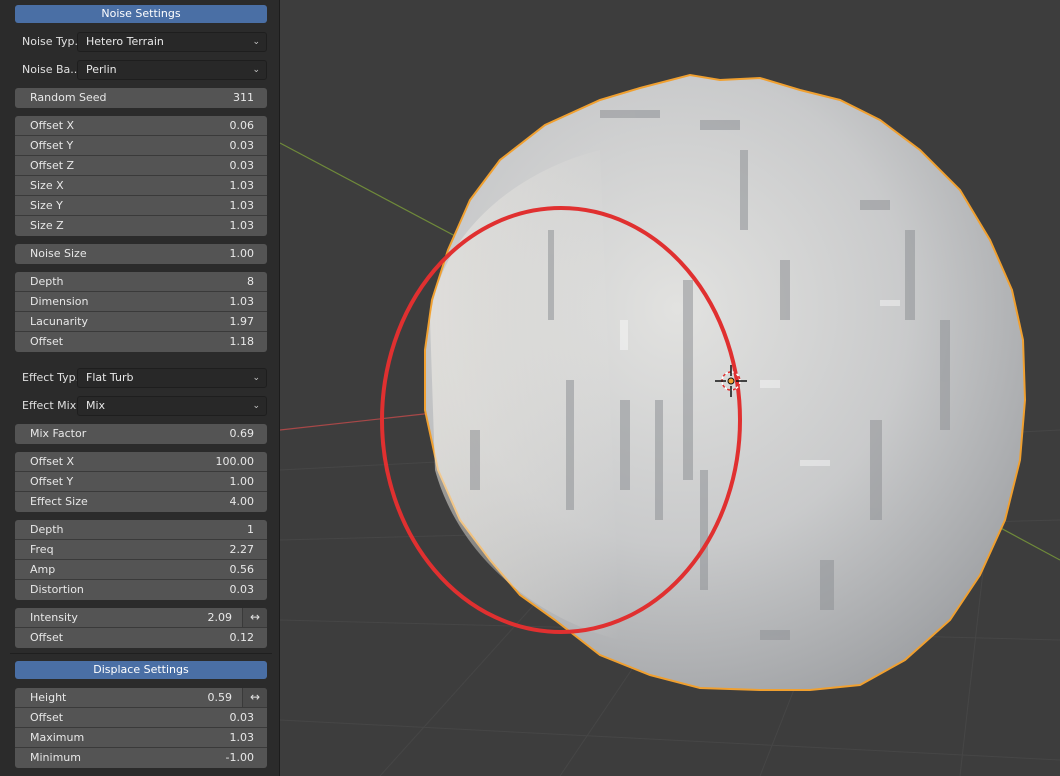  Describe the element at coordinates (172, 406) in the screenshot. I see `effect-mix-dropdown: Mix ⌄` at that location.